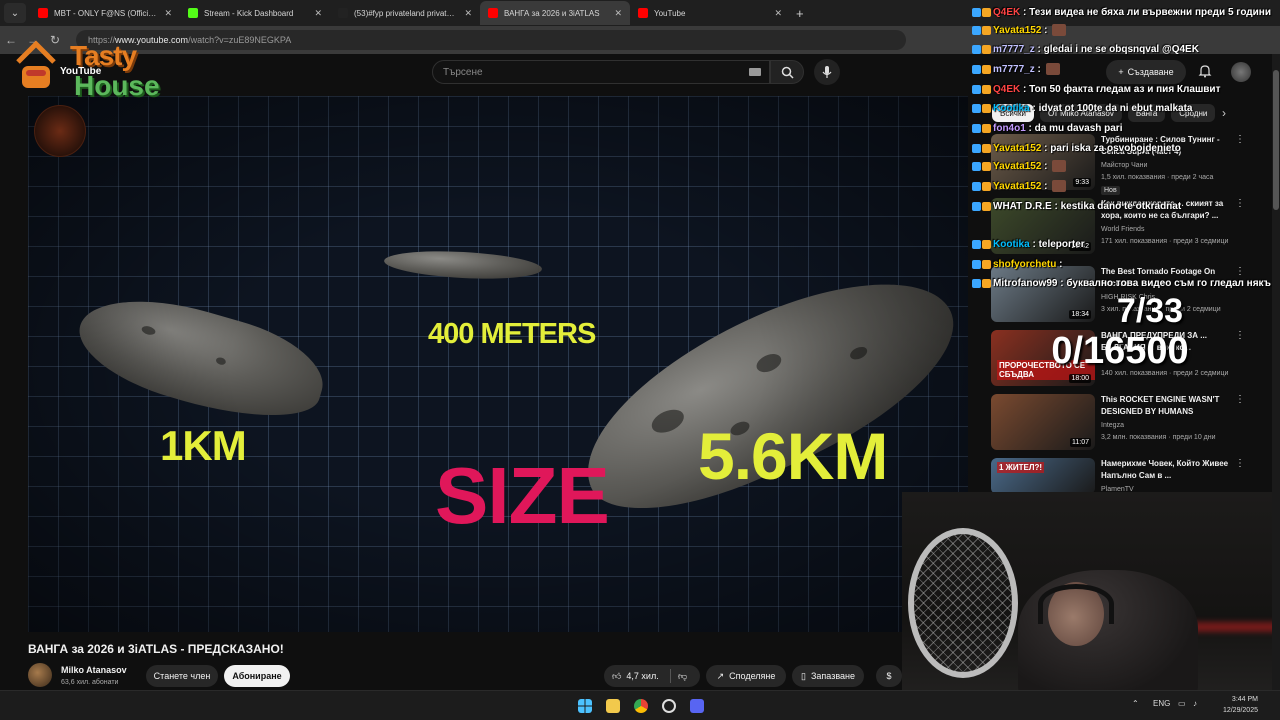 This screenshot has height=720, width=1280. Describe the element at coordinates (1078, 128) in the screenshot. I see `chat-text: da mu davash pari` at that location.